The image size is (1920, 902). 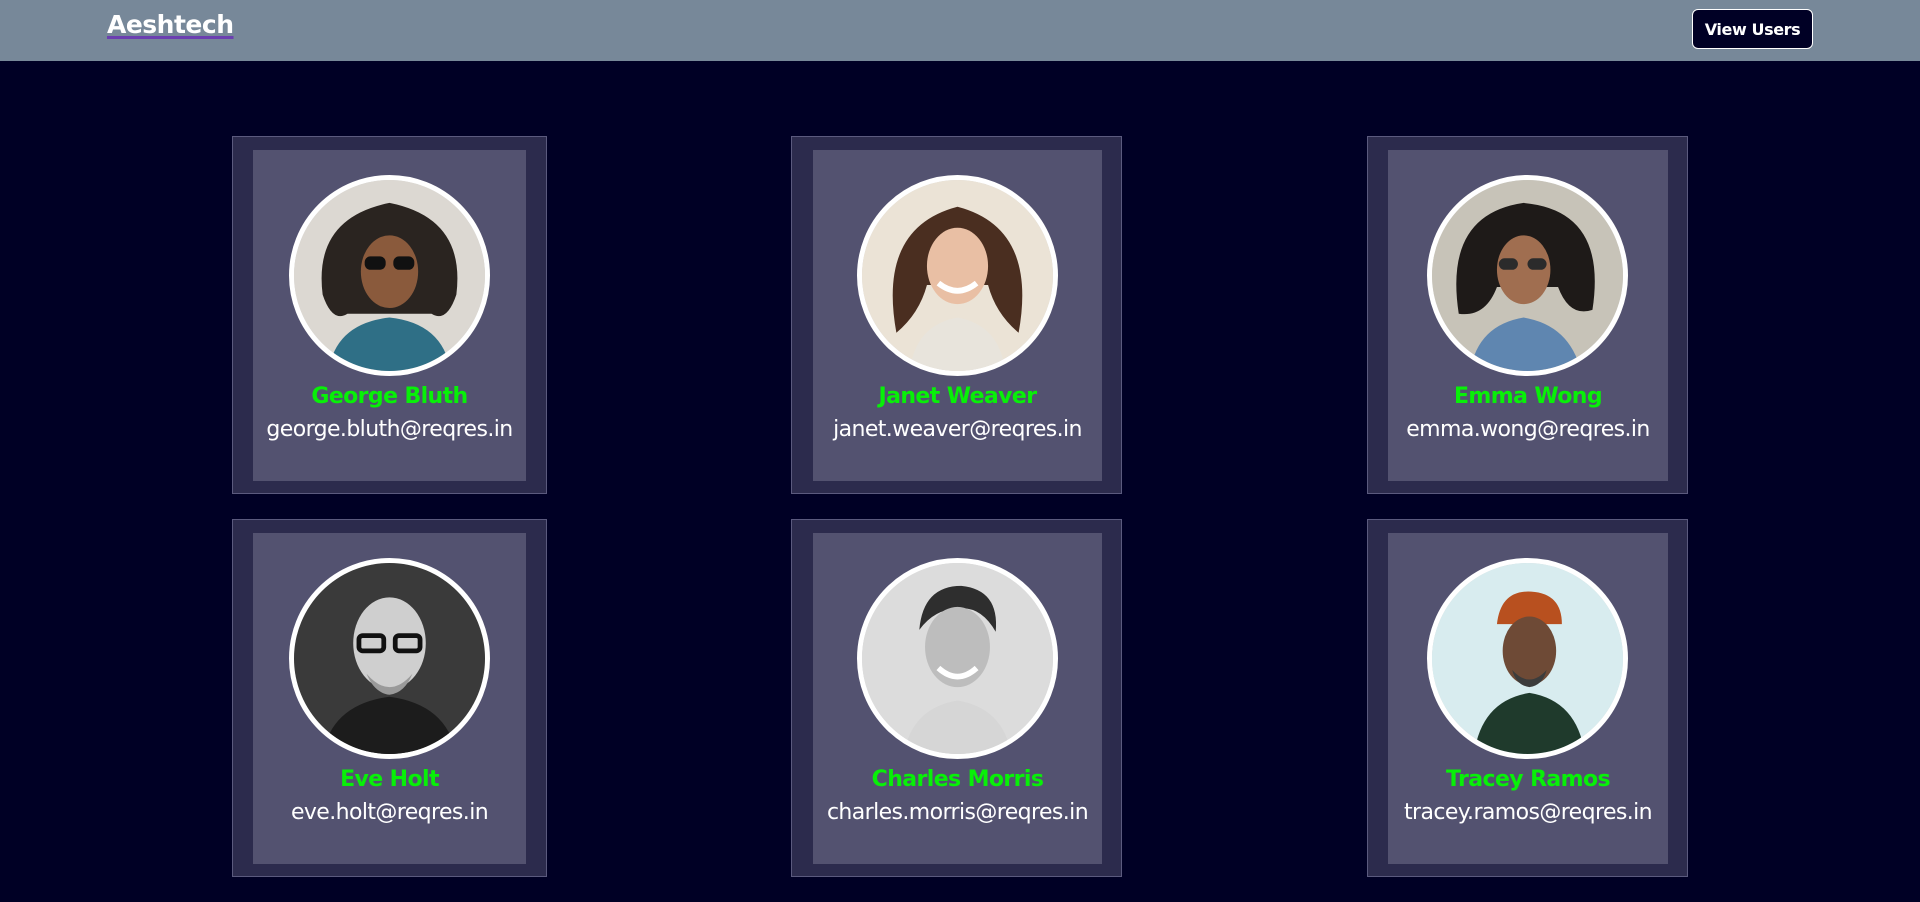 I want to click on user-card: Charles Morris charles.morris@reqres.in, so click(x=956, y=698).